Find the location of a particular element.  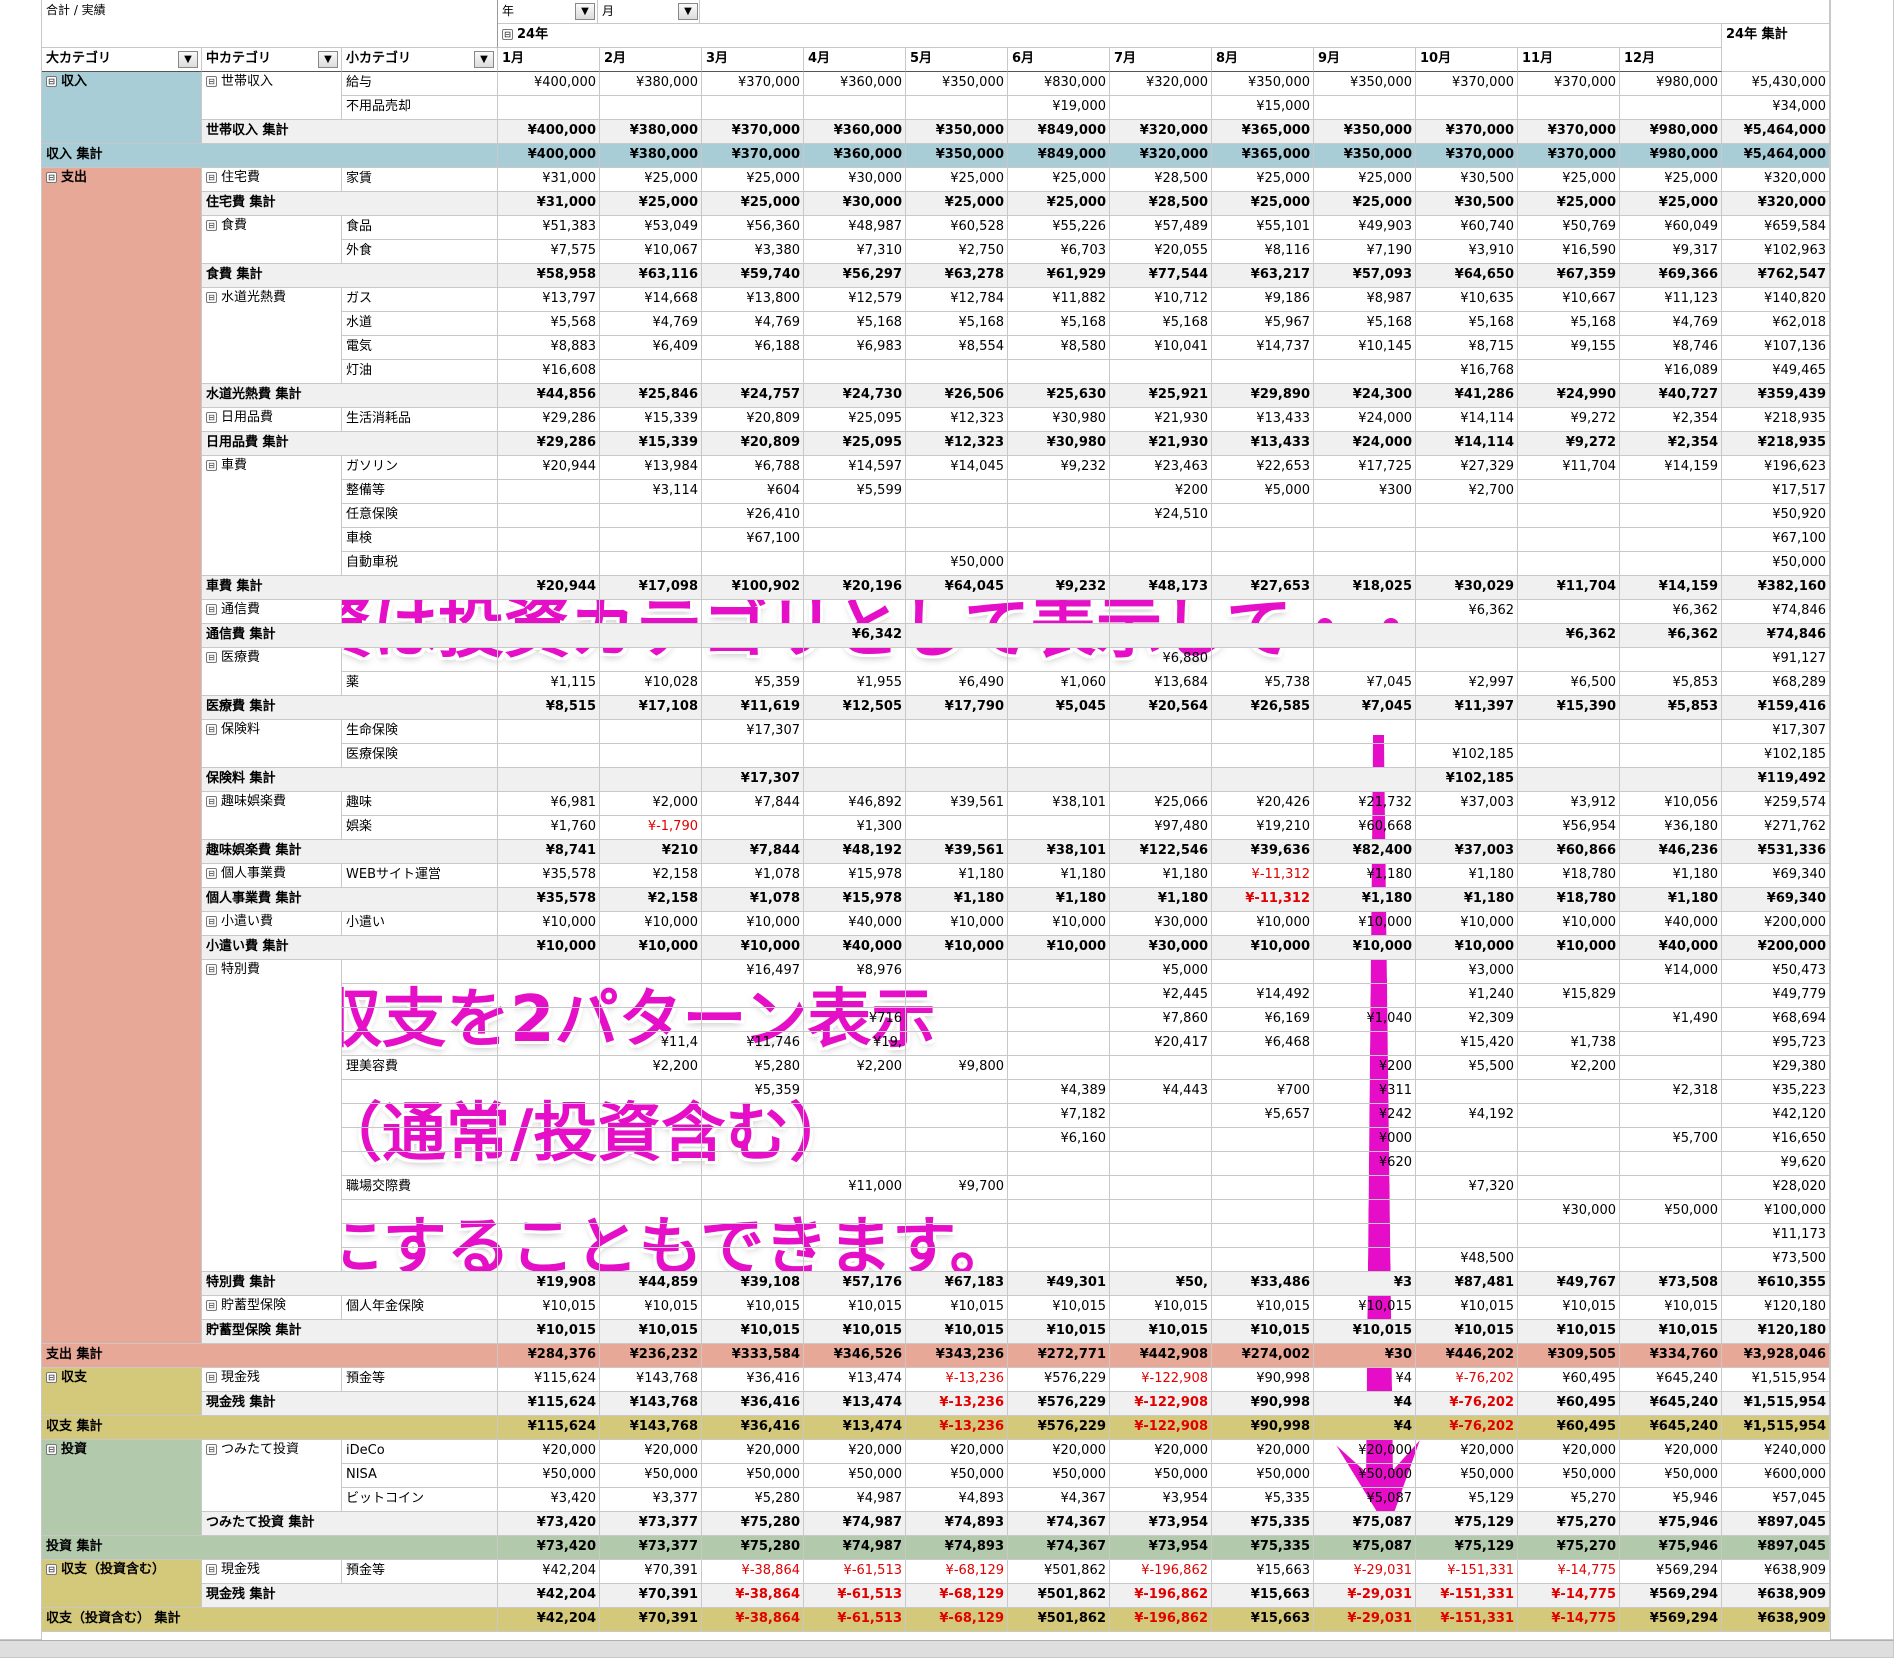

value-cell: ¥10,056 is located at coordinates (1671, 804).